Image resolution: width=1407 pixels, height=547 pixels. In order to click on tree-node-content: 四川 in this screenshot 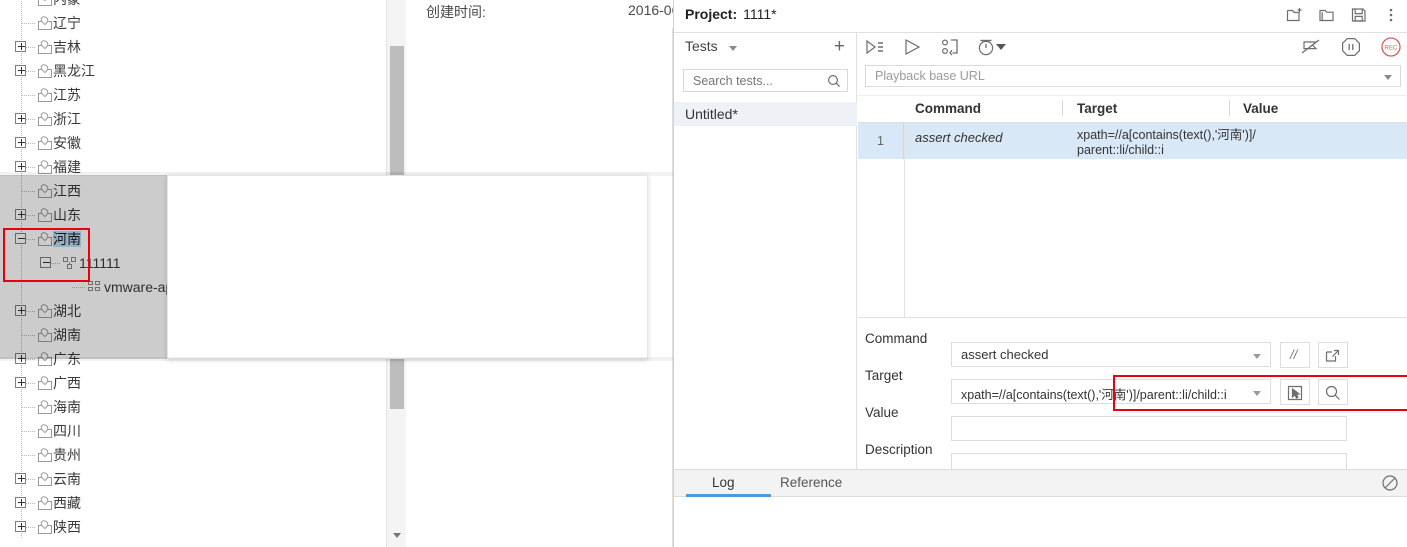, I will do `click(59, 431)`.